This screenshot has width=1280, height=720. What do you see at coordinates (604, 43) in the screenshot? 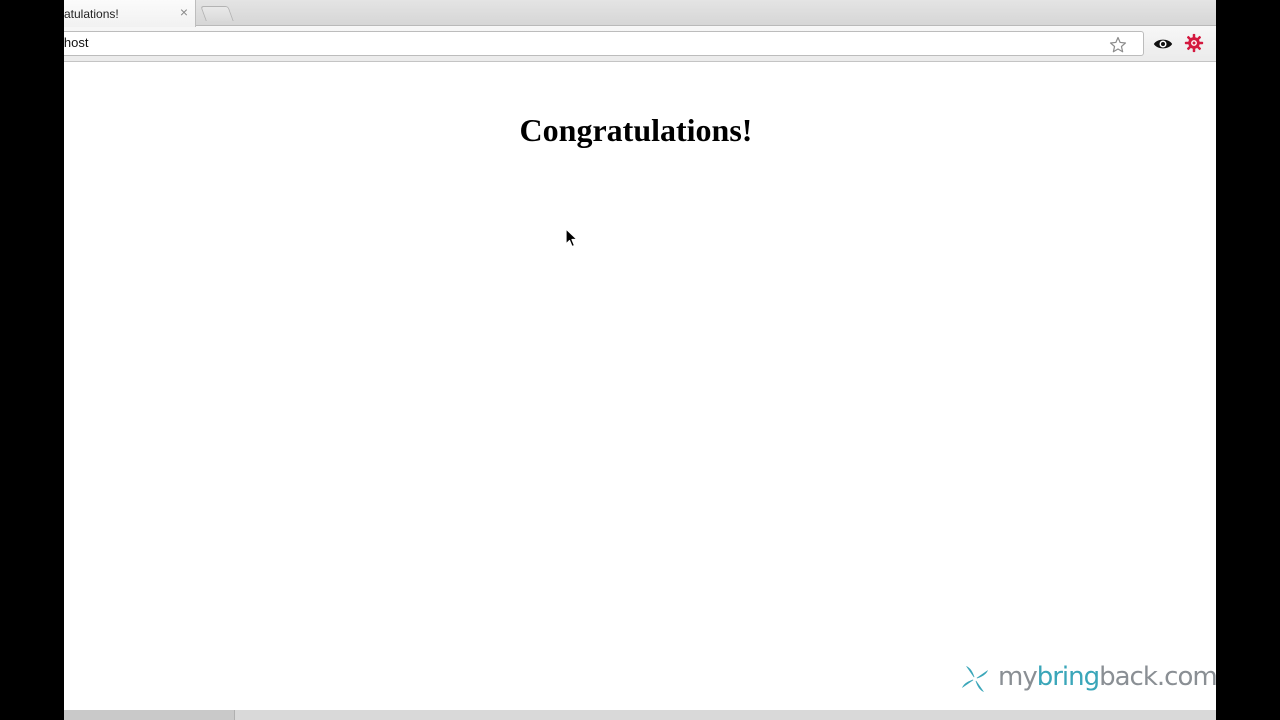
I see `address-bar: lhost` at bounding box center [604, 43].